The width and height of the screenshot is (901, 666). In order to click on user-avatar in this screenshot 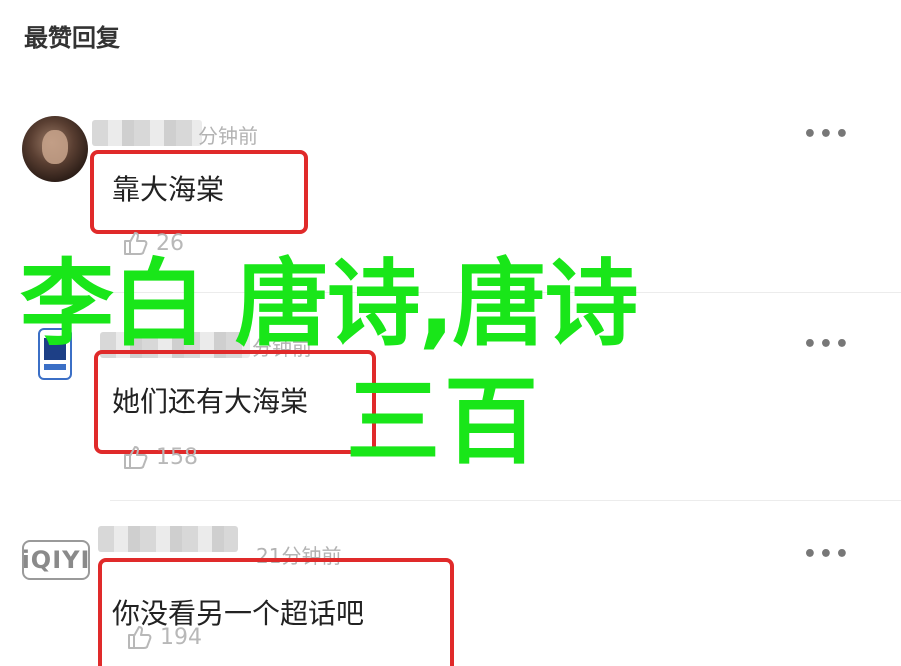, I will do `click(55, 149)`.